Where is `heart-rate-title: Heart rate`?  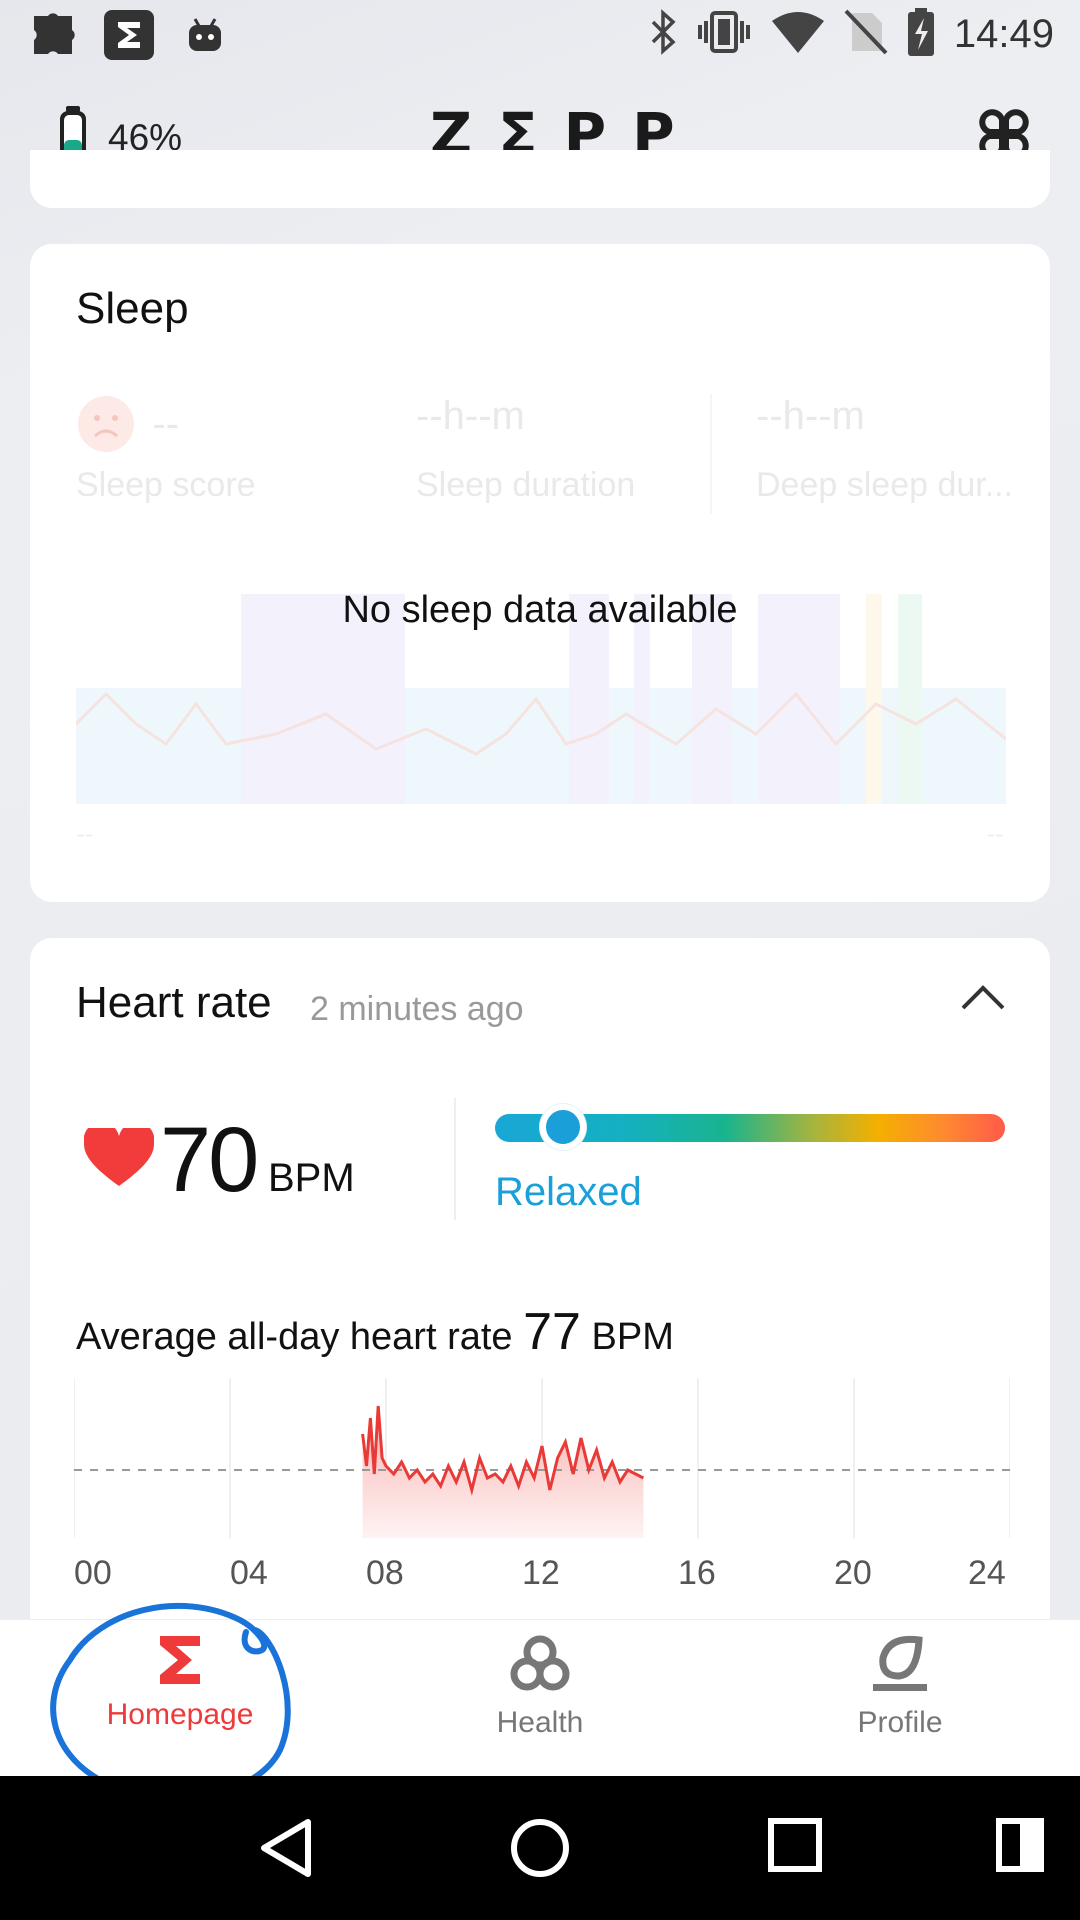 heart-rate-title: Heart rate is located at coordinates (174, 1002).